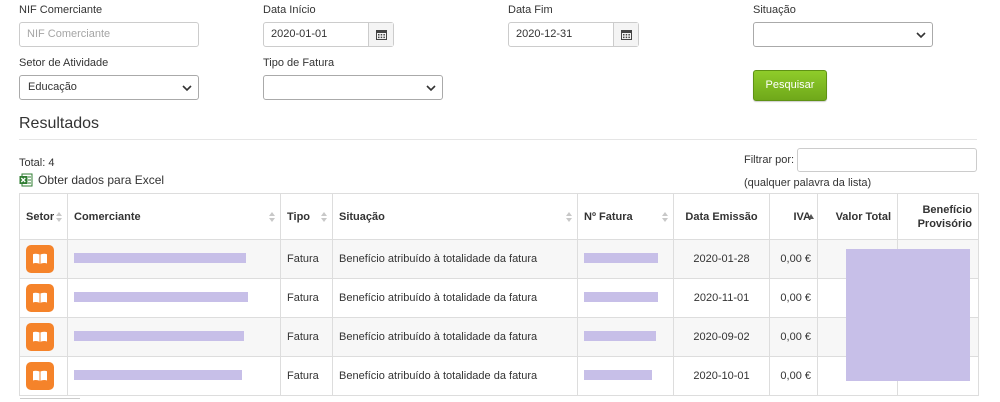  Describe the element at coordinates (790, 85) in the screenshot. I see `pesquisar-button: Pesquisar` at that location.